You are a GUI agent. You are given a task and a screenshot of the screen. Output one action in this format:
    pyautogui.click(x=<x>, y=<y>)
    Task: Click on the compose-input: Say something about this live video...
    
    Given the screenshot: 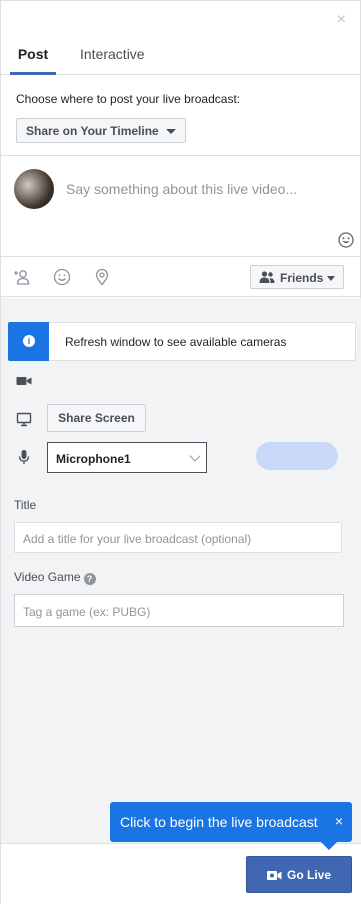 What is the action you would take?
    pyautogui.click(x=181, y=189)
    